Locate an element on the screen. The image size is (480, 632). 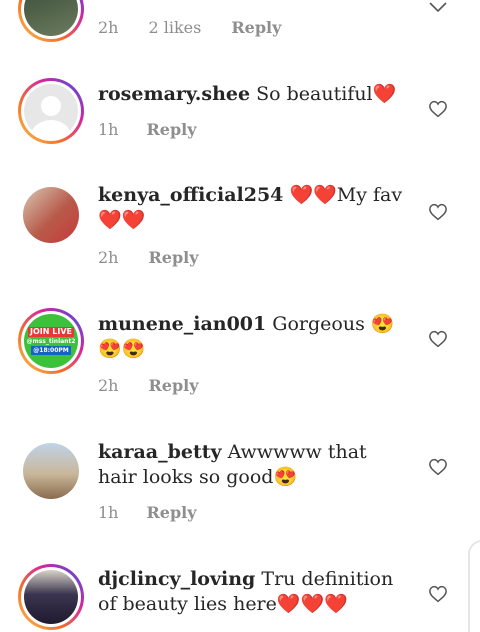
avatar-handle-label: @mss_tinlant2 is located at coordinates (51, 341).